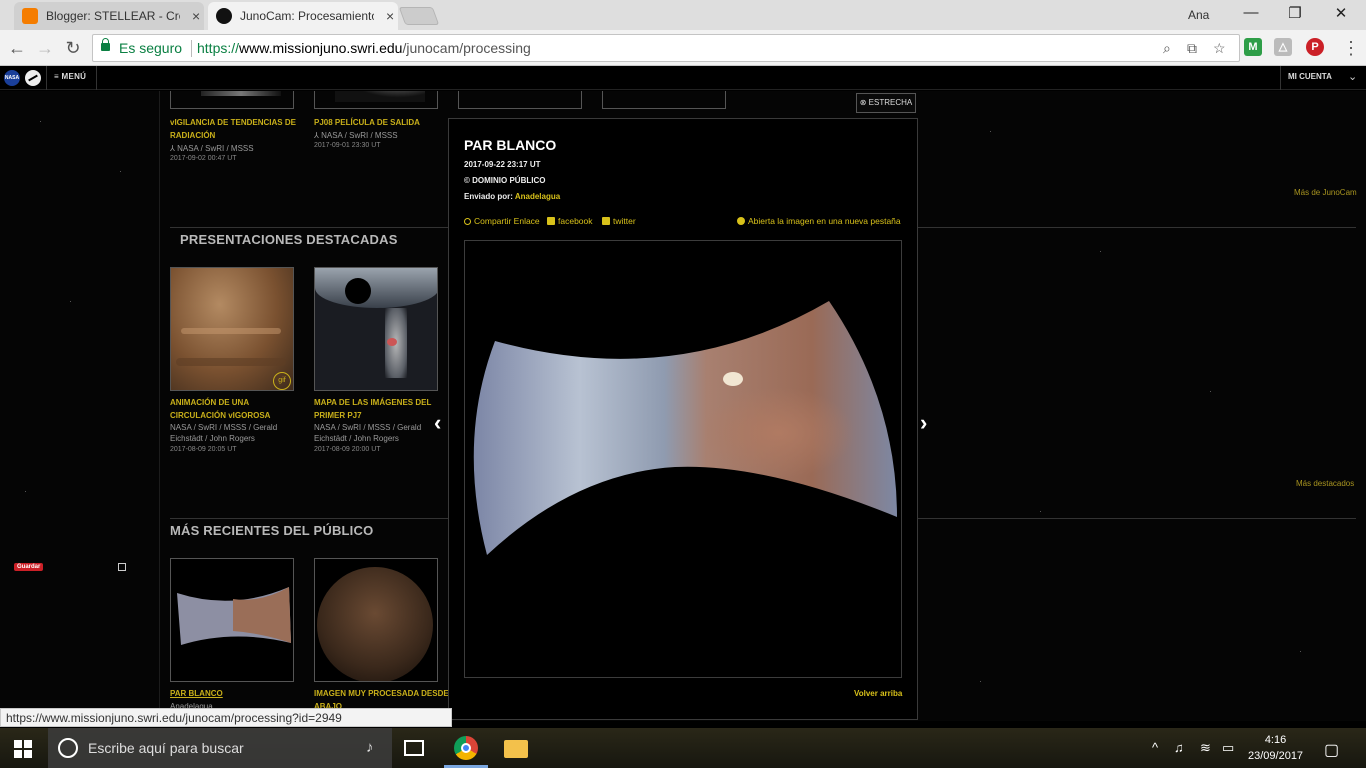 The height and width of the screenshot is (768, 1366). I want to click on more-junocam-link: Más de JunoCam, so click(1325, 192).